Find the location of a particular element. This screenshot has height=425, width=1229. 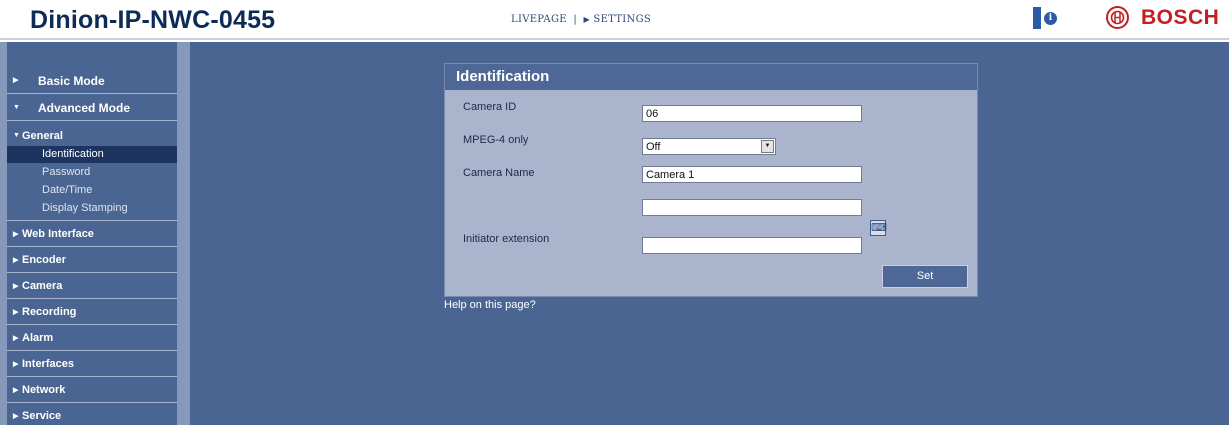

camera-name-label: Camera Name is located at coordinates (499, 173).